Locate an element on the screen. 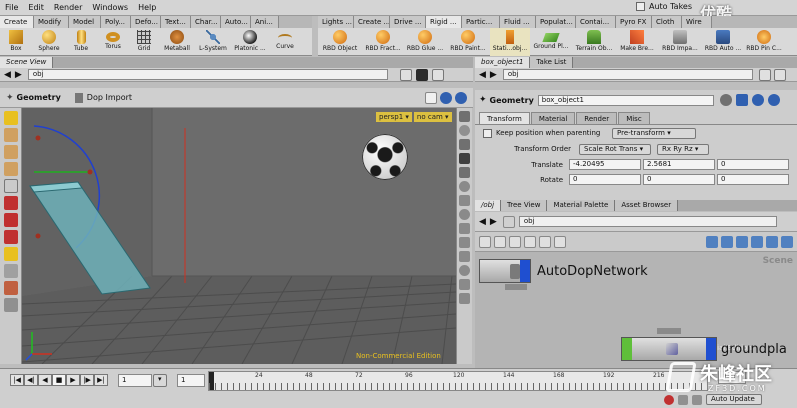  params-view-icon is located at coordinates (779, 74).